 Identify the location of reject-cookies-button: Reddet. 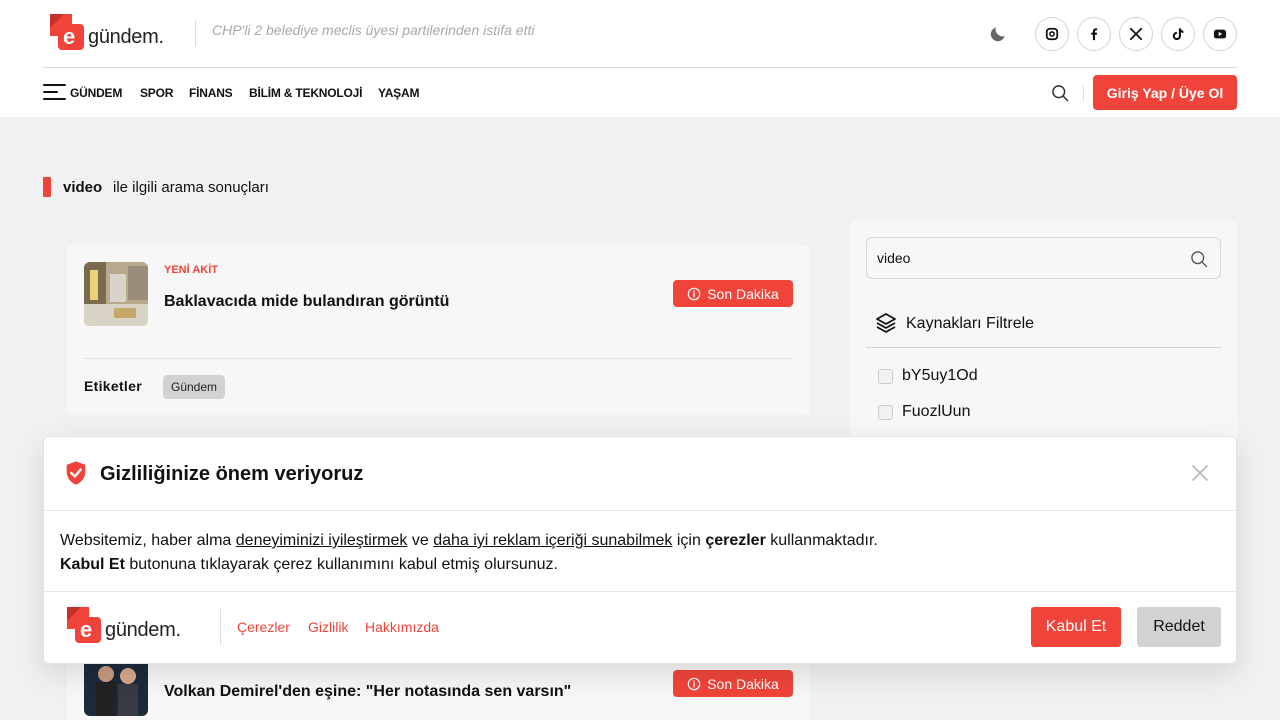
(1179, 627).